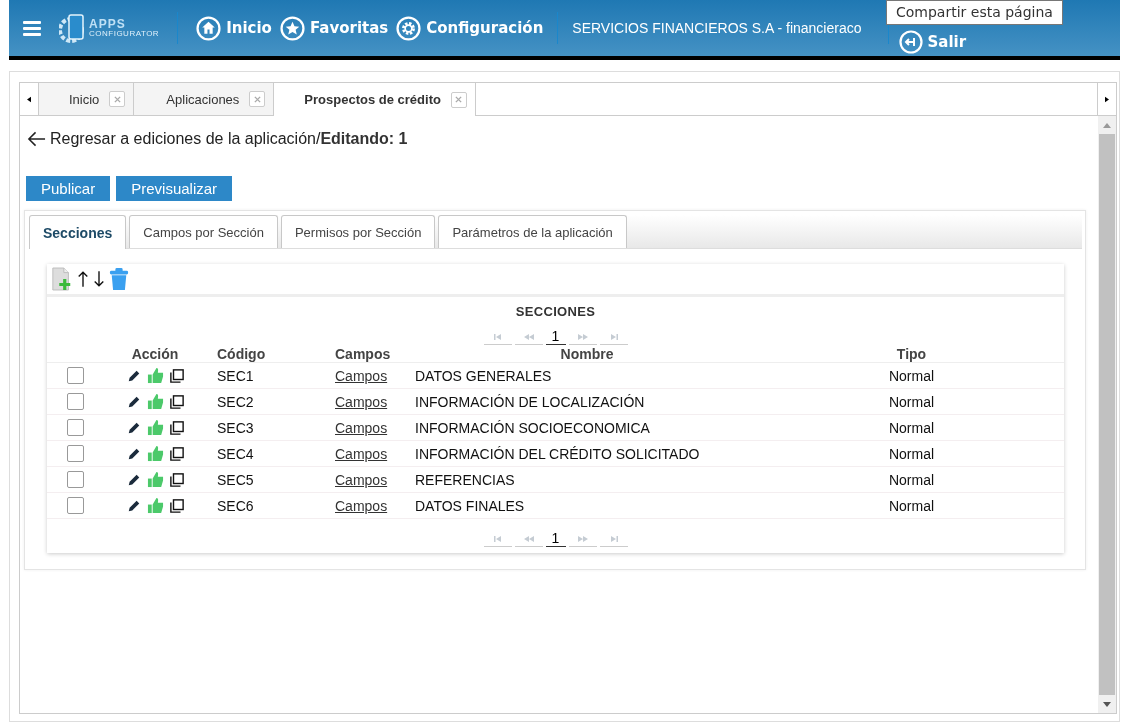  I want to click on table-cell-text: INFORMACIÓN DE LOCALIZACIÓN, so click(530, 401).